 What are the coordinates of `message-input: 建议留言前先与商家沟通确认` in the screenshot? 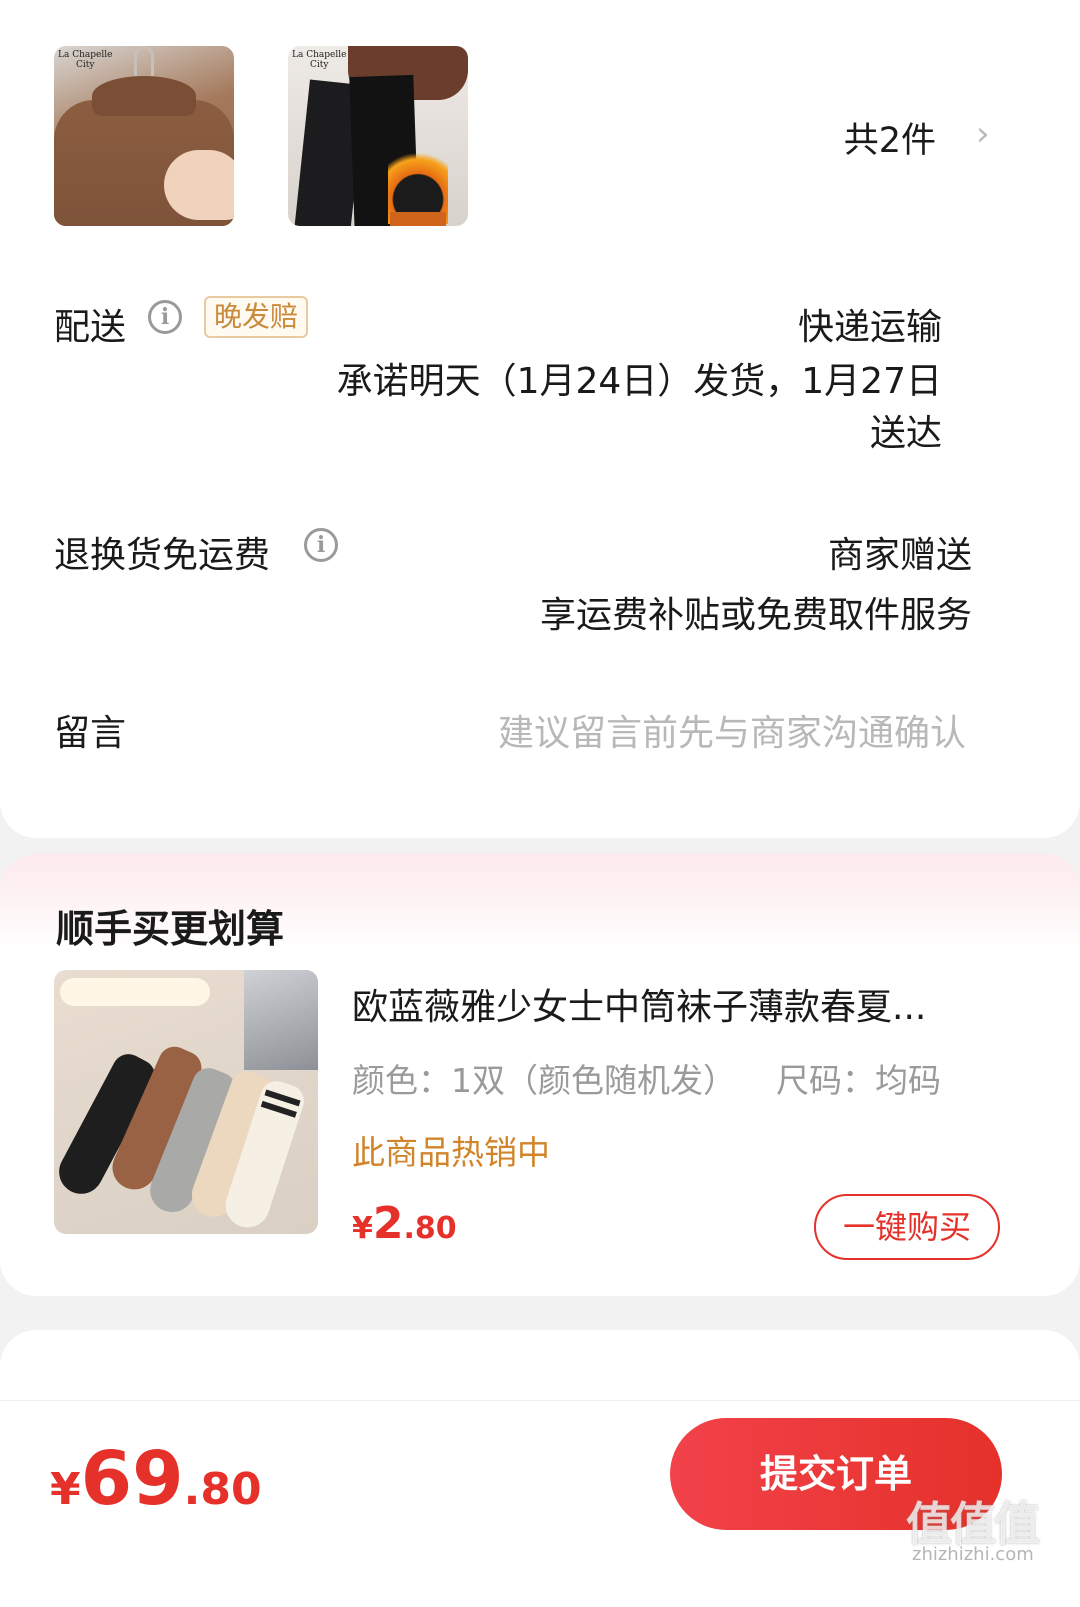 It's located at (732, 730).